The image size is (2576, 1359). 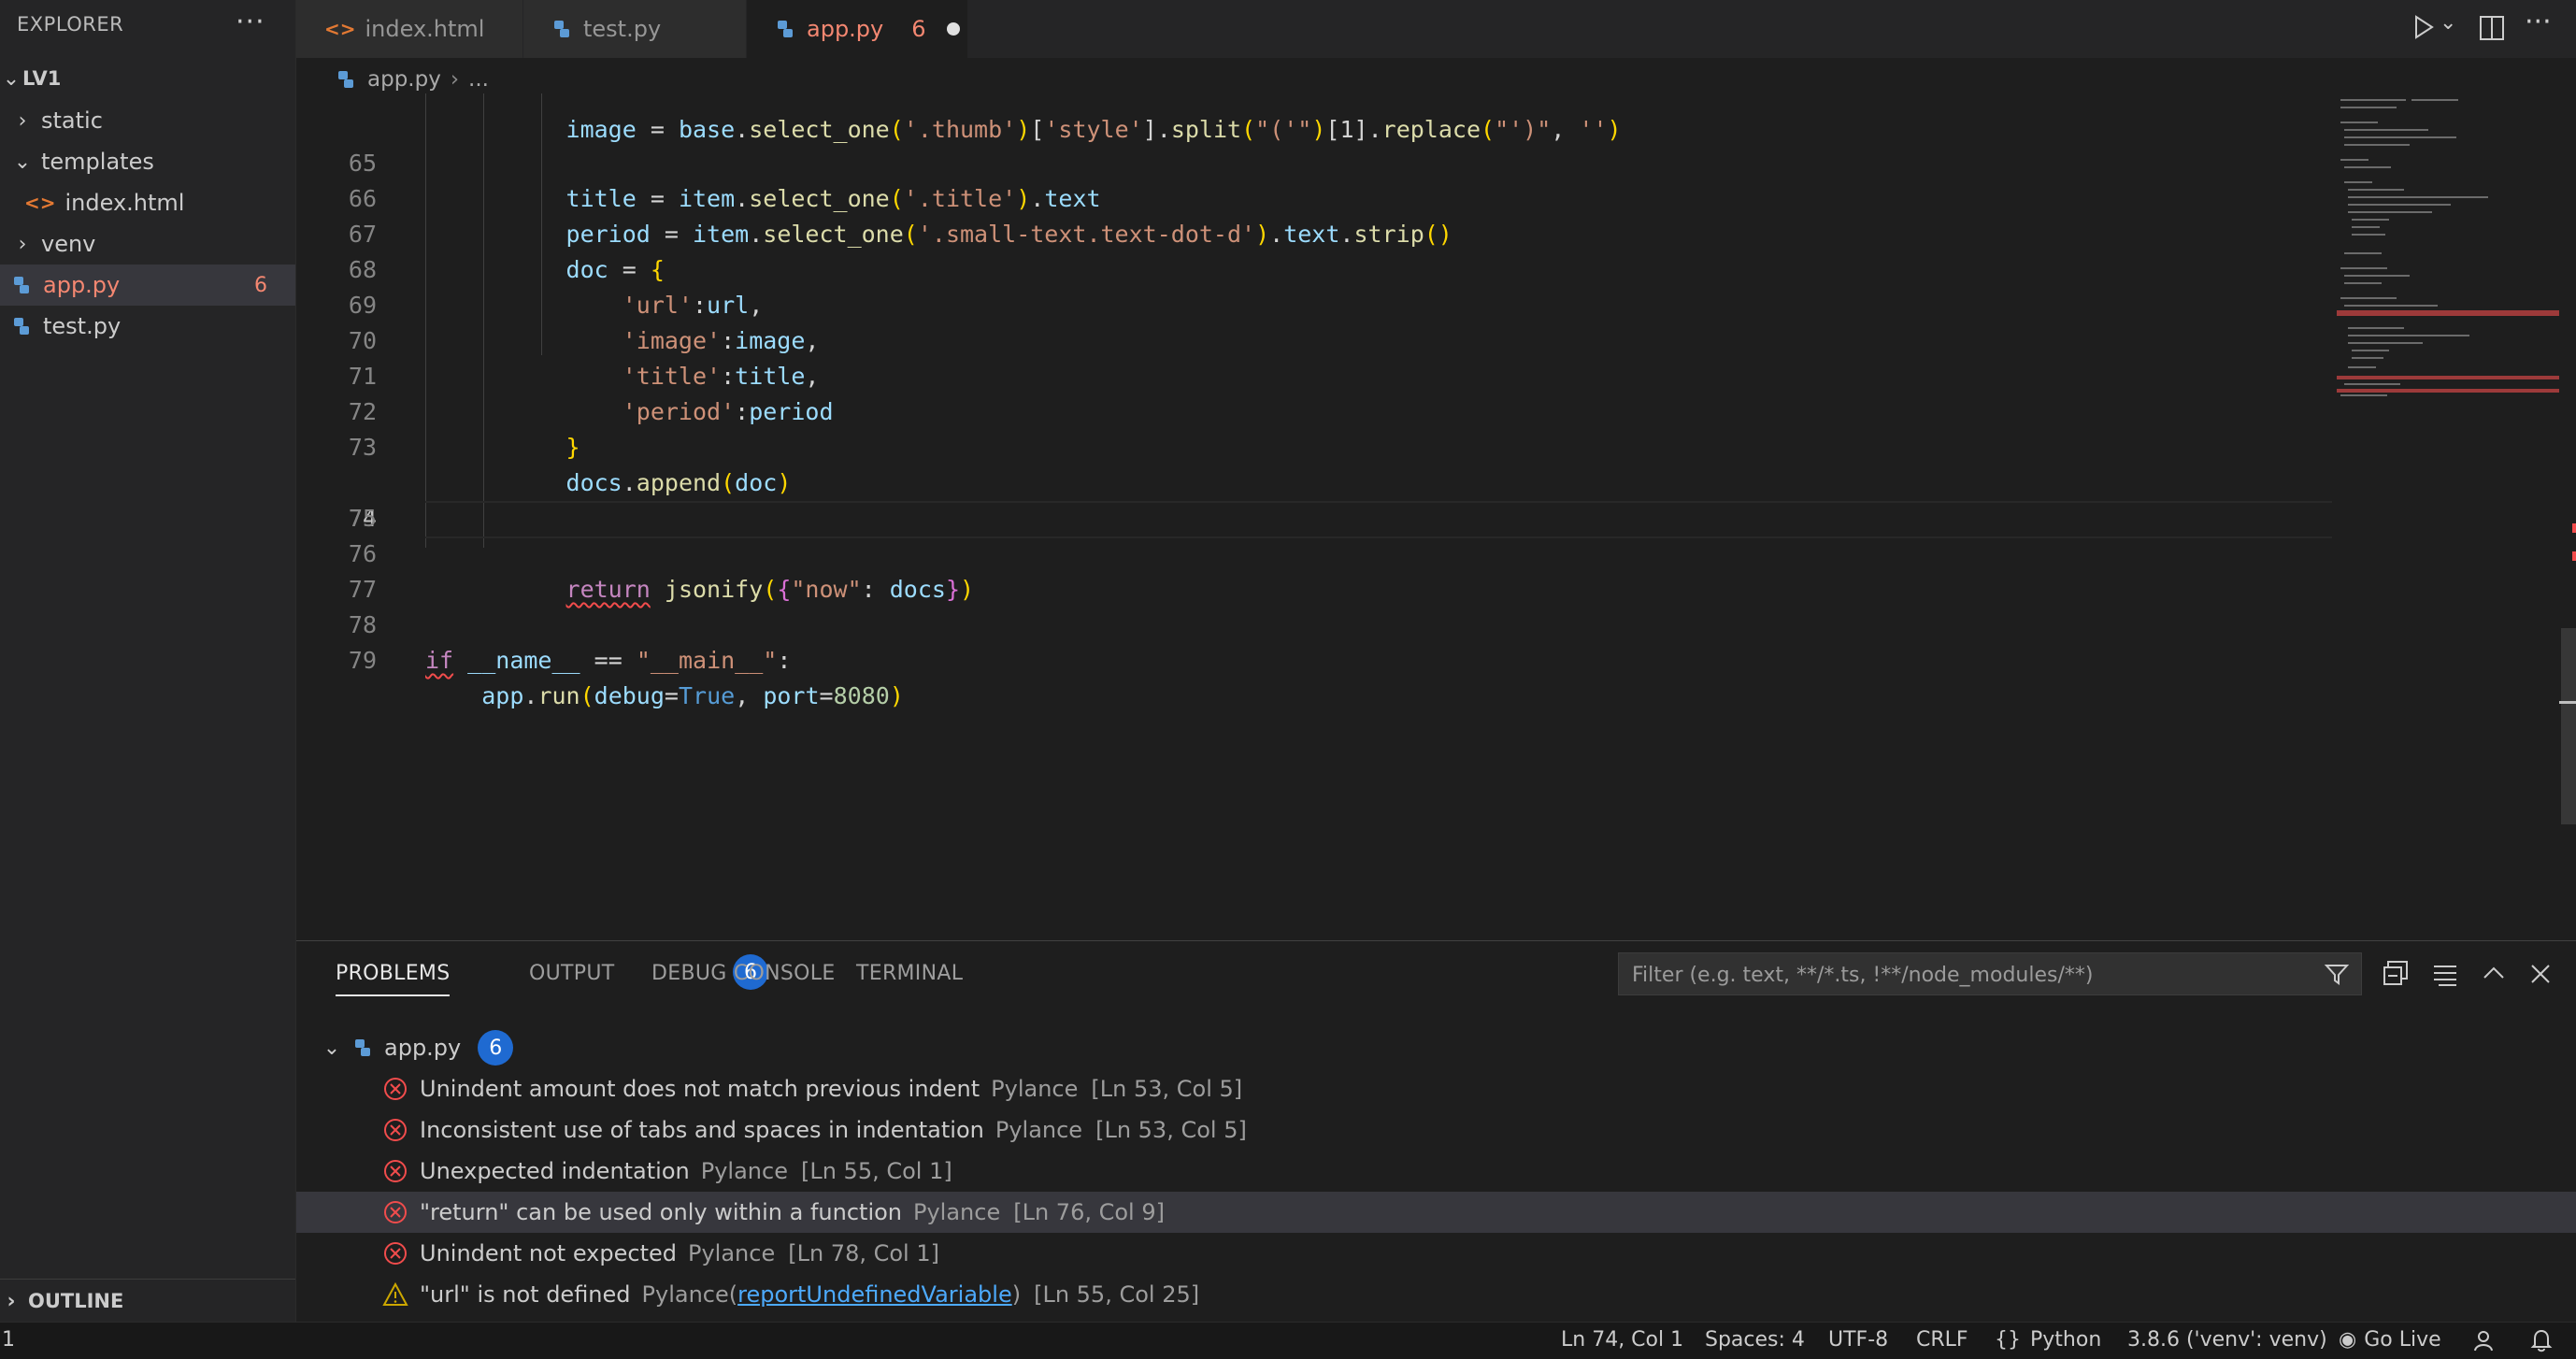 I want to click on problem-source: Pylance(reportUndefinedVariable), so click(x=831, y=1294).